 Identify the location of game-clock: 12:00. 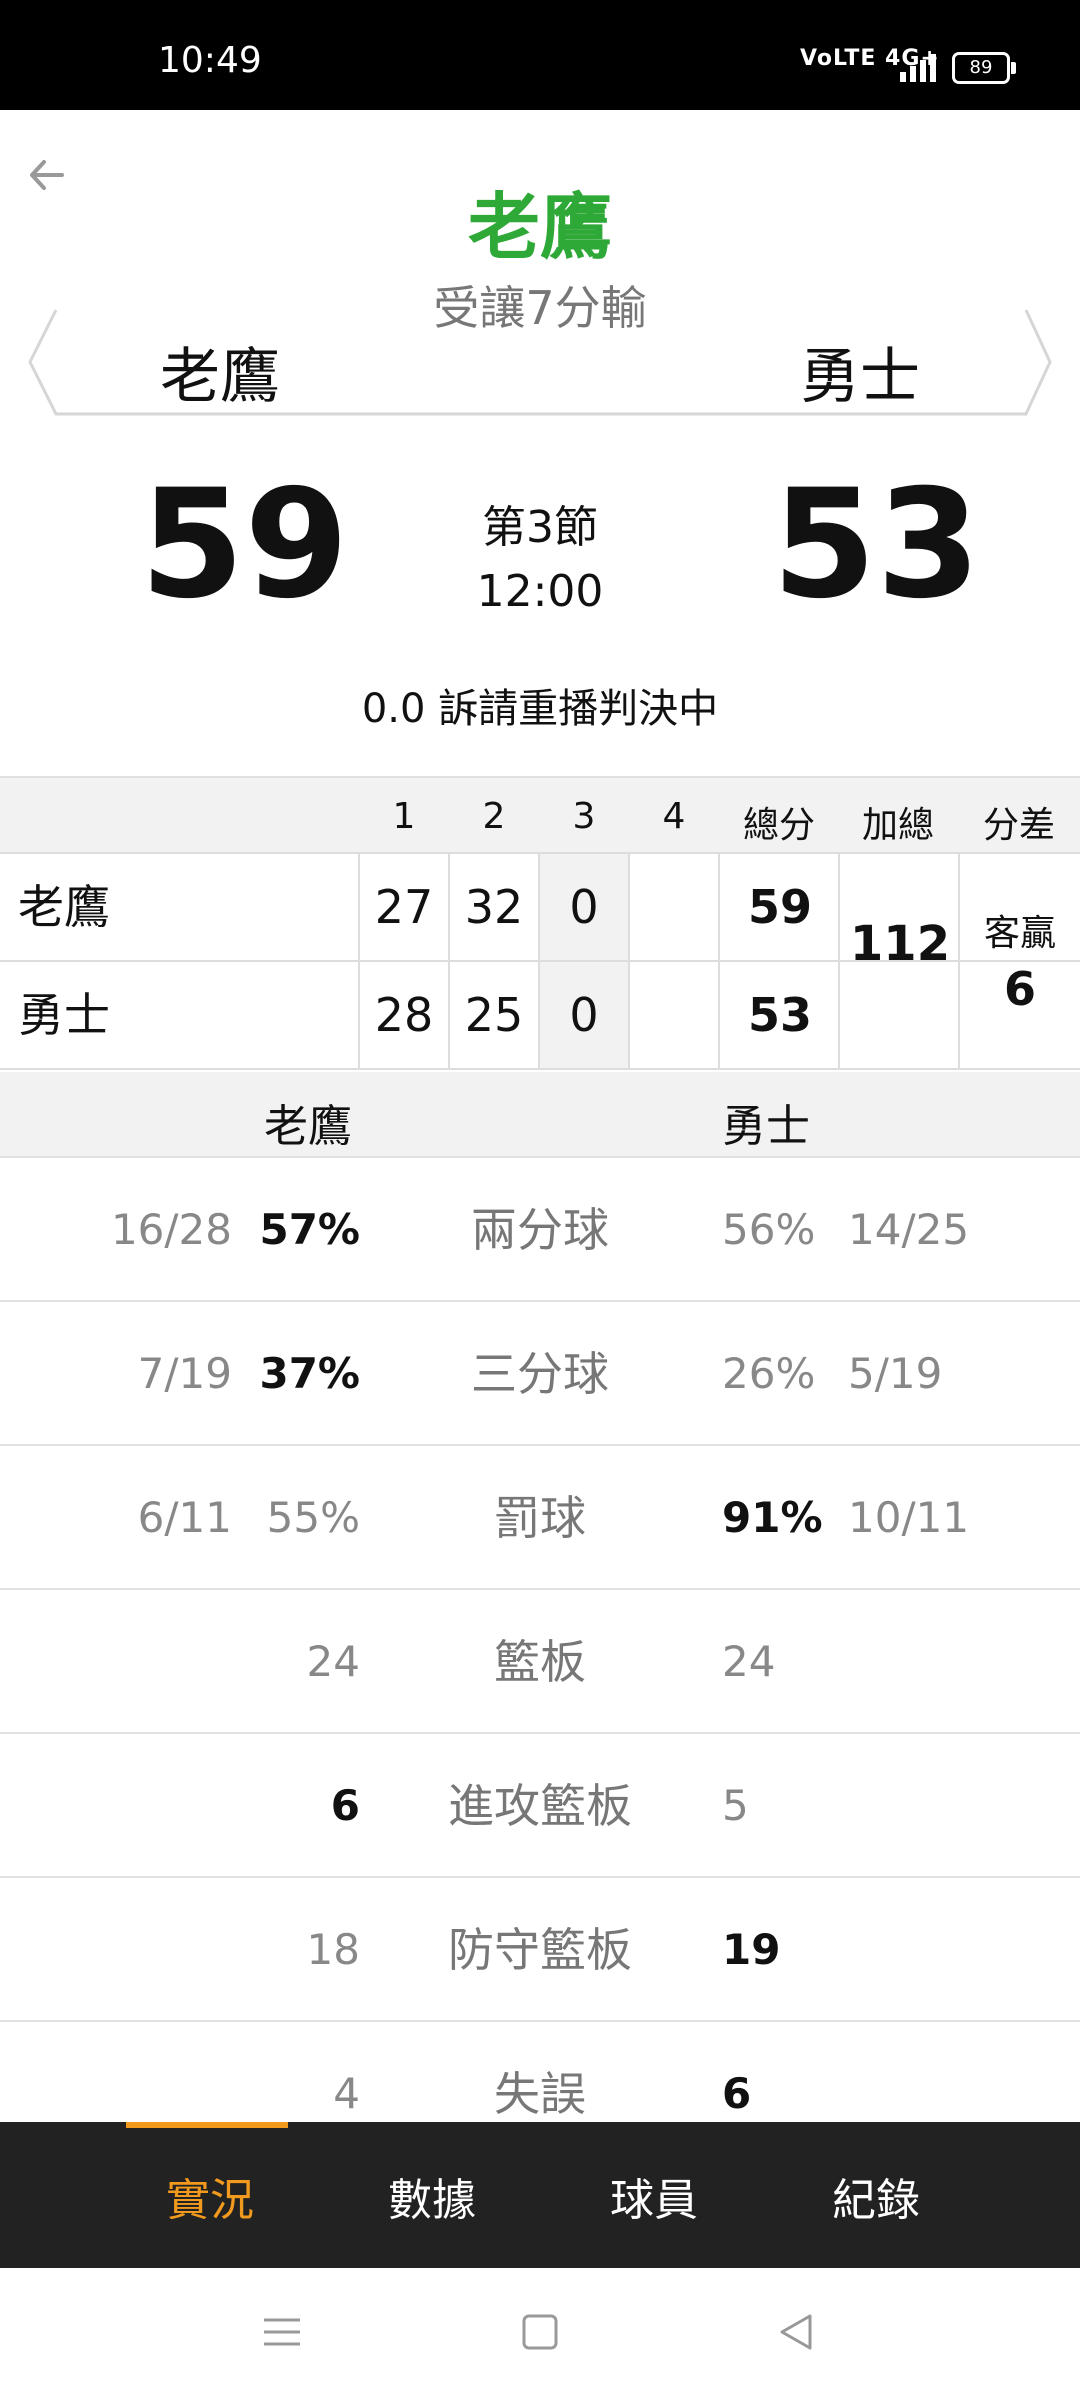
(540, 591).